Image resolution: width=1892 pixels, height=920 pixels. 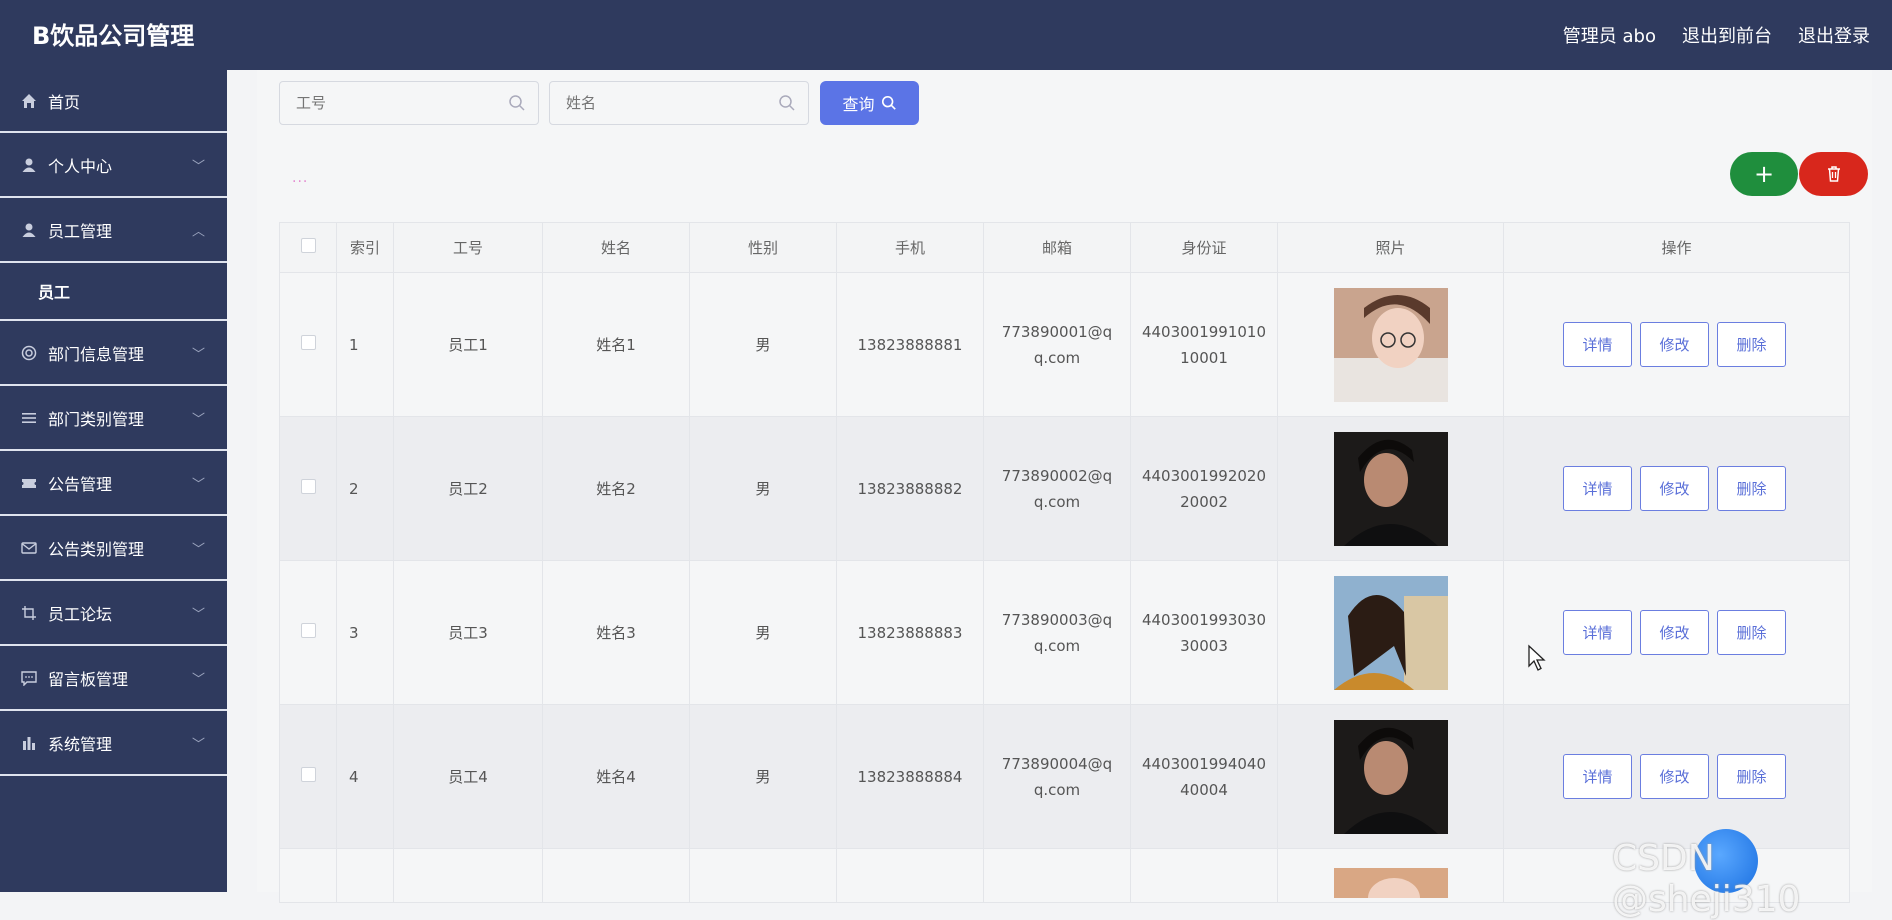 I want to click on sidebar-subitem-employee: 员工, so click(x=113, y=292).